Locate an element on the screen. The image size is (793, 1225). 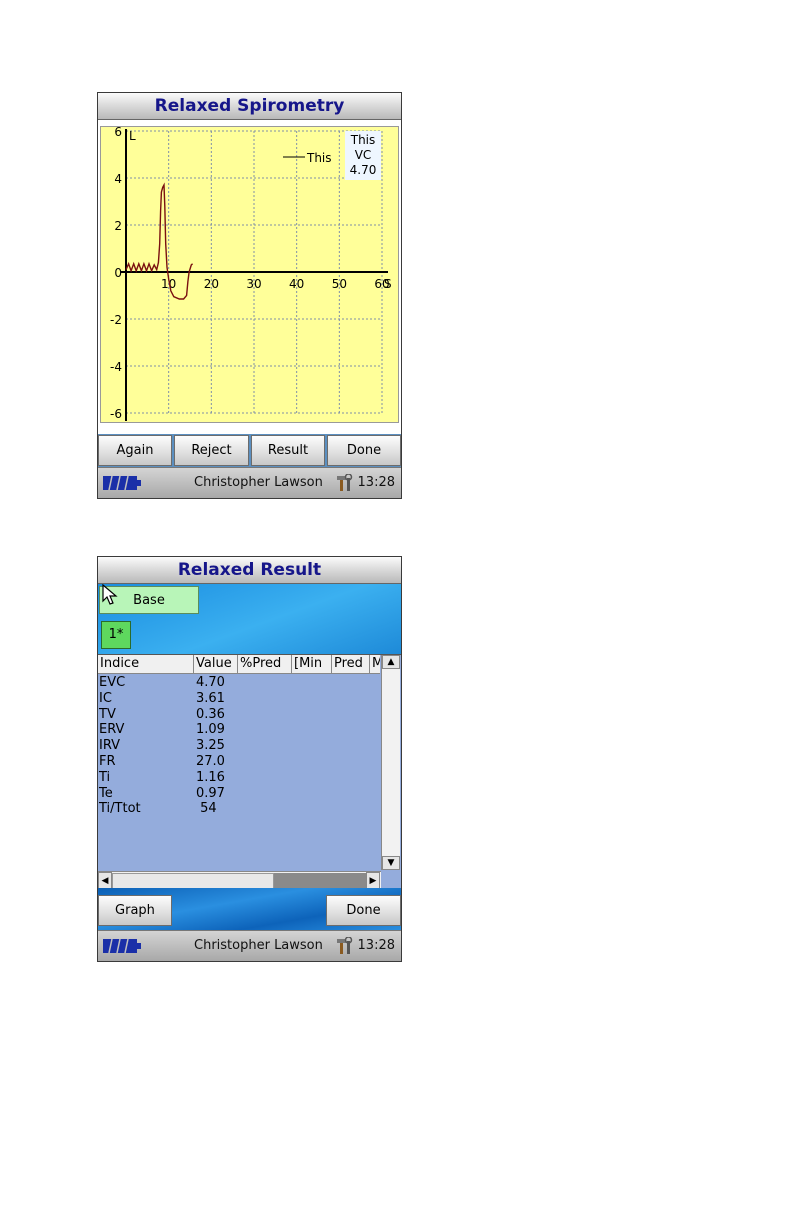
vc-legend-box: This VC 4.70 is located at coordinates (363, 155).